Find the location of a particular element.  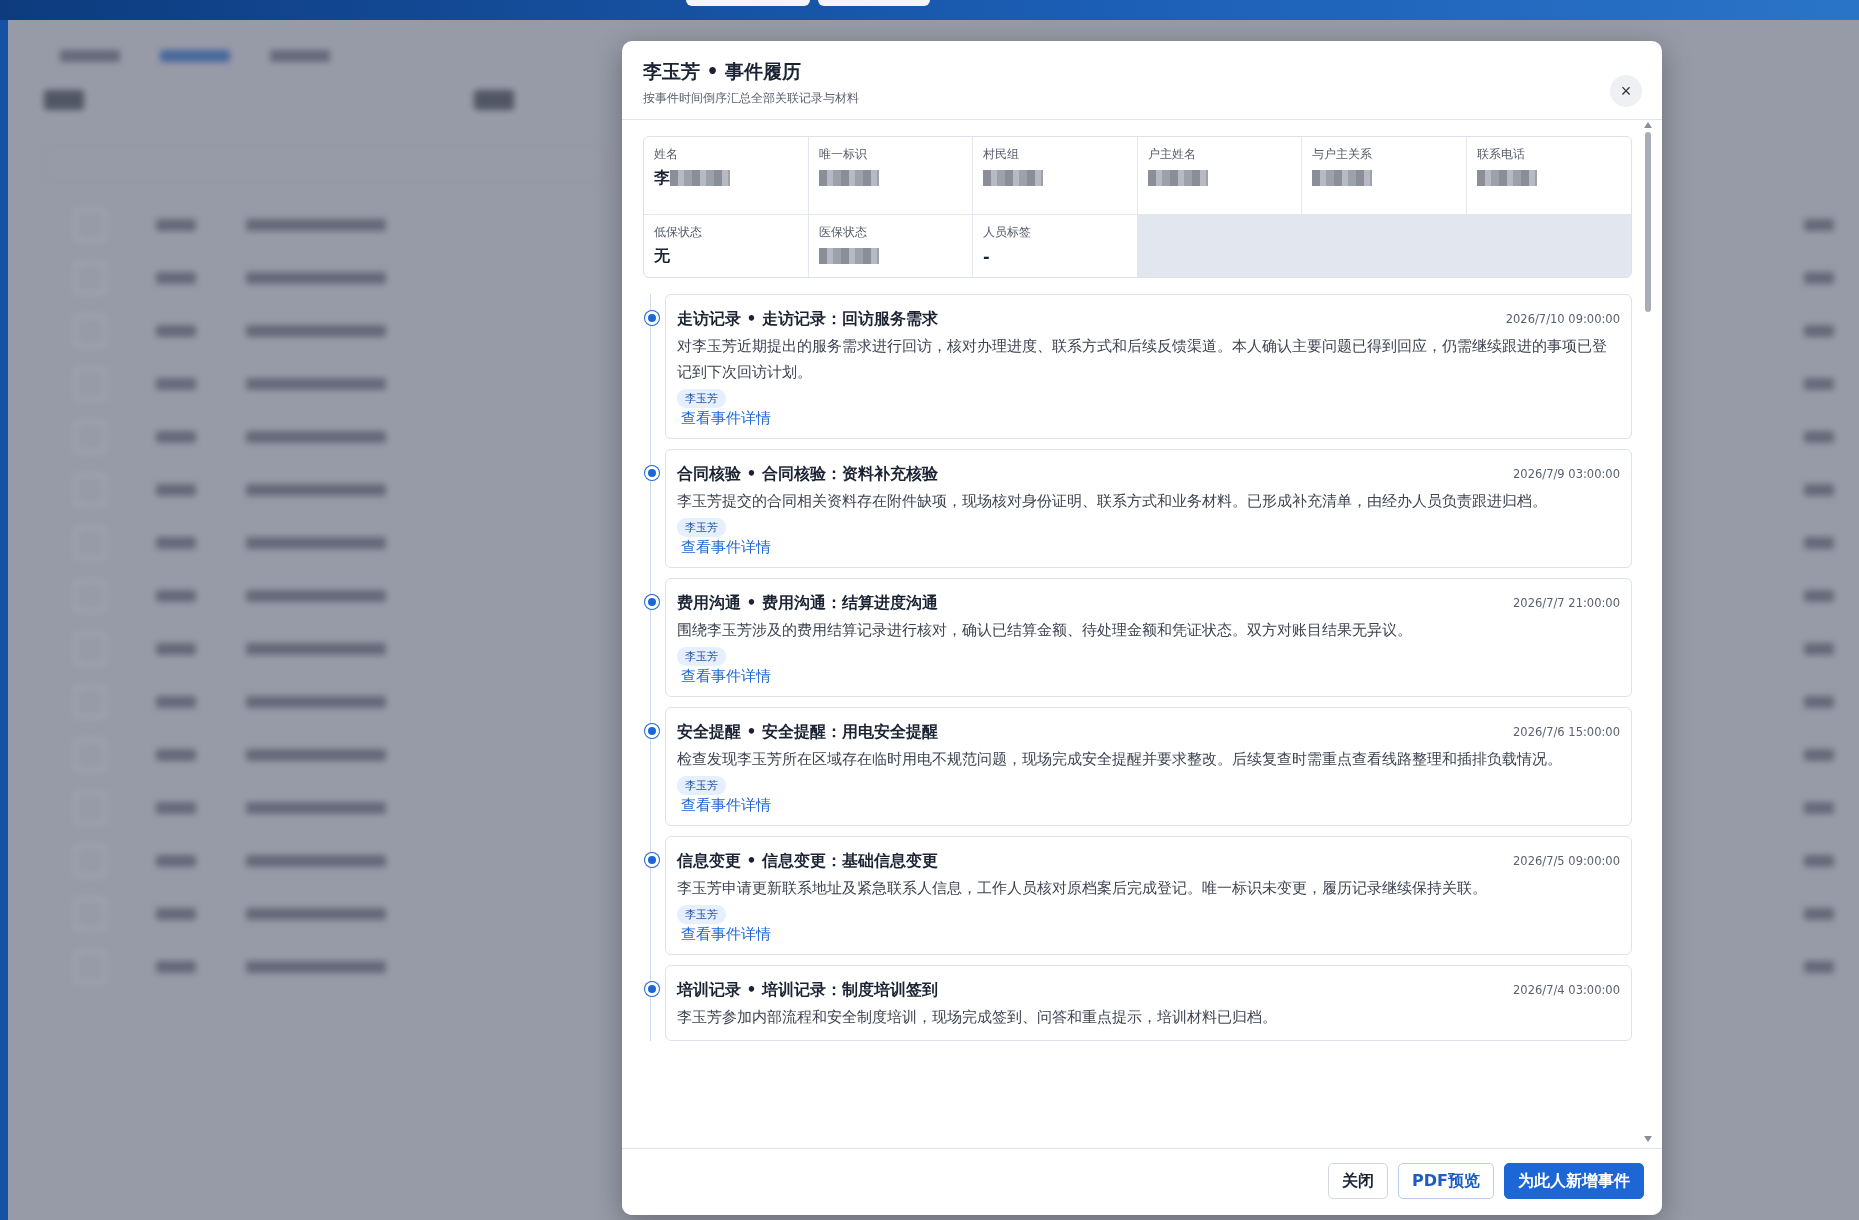

event-description: 李玉芳参加内部流程和安全制度培训，现场完成签到、问答和重点提示，培训材料已归档。 is located at coordinates (977, 1017).